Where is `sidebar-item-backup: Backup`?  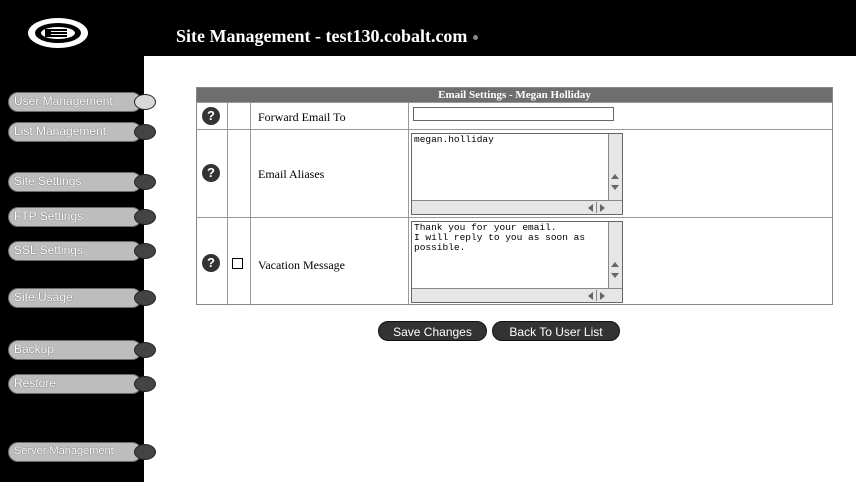 sidebar-item-backup: Backup is located at coordinates (82, 350).